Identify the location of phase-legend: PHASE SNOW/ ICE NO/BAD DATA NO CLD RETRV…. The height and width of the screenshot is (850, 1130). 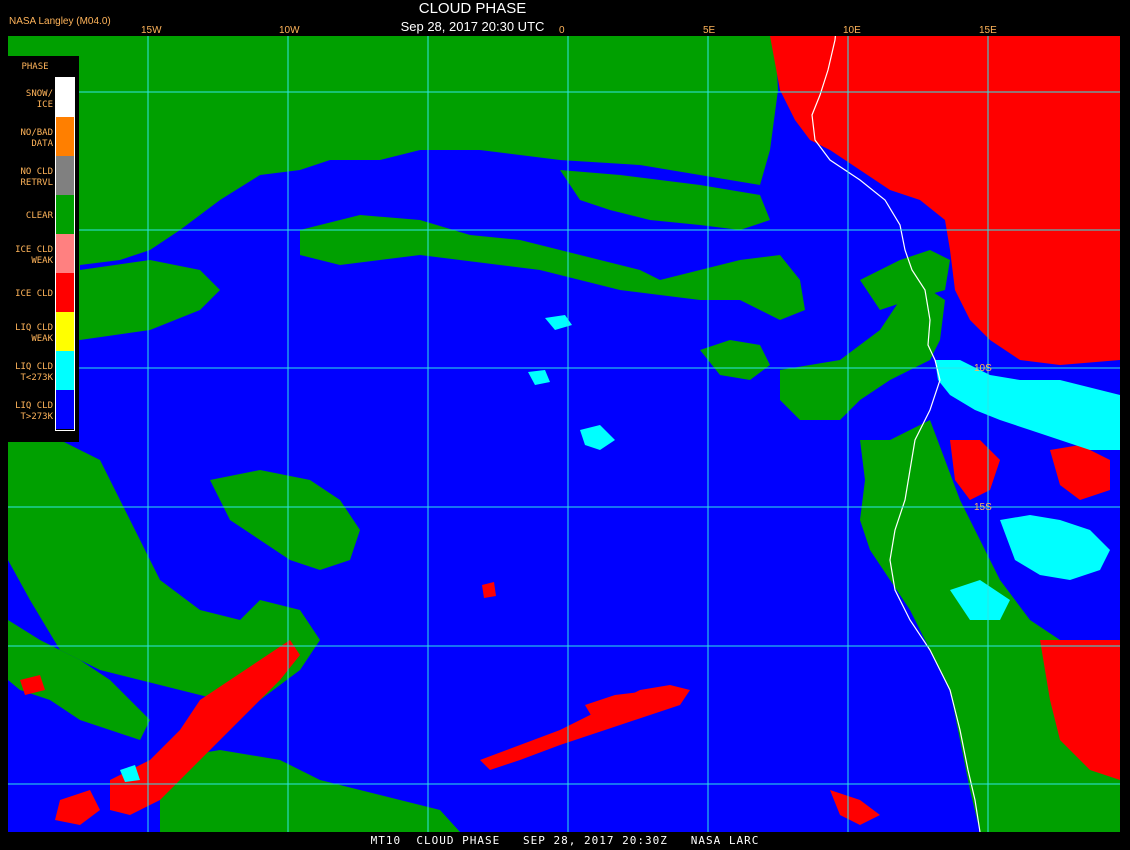
(42, 249).